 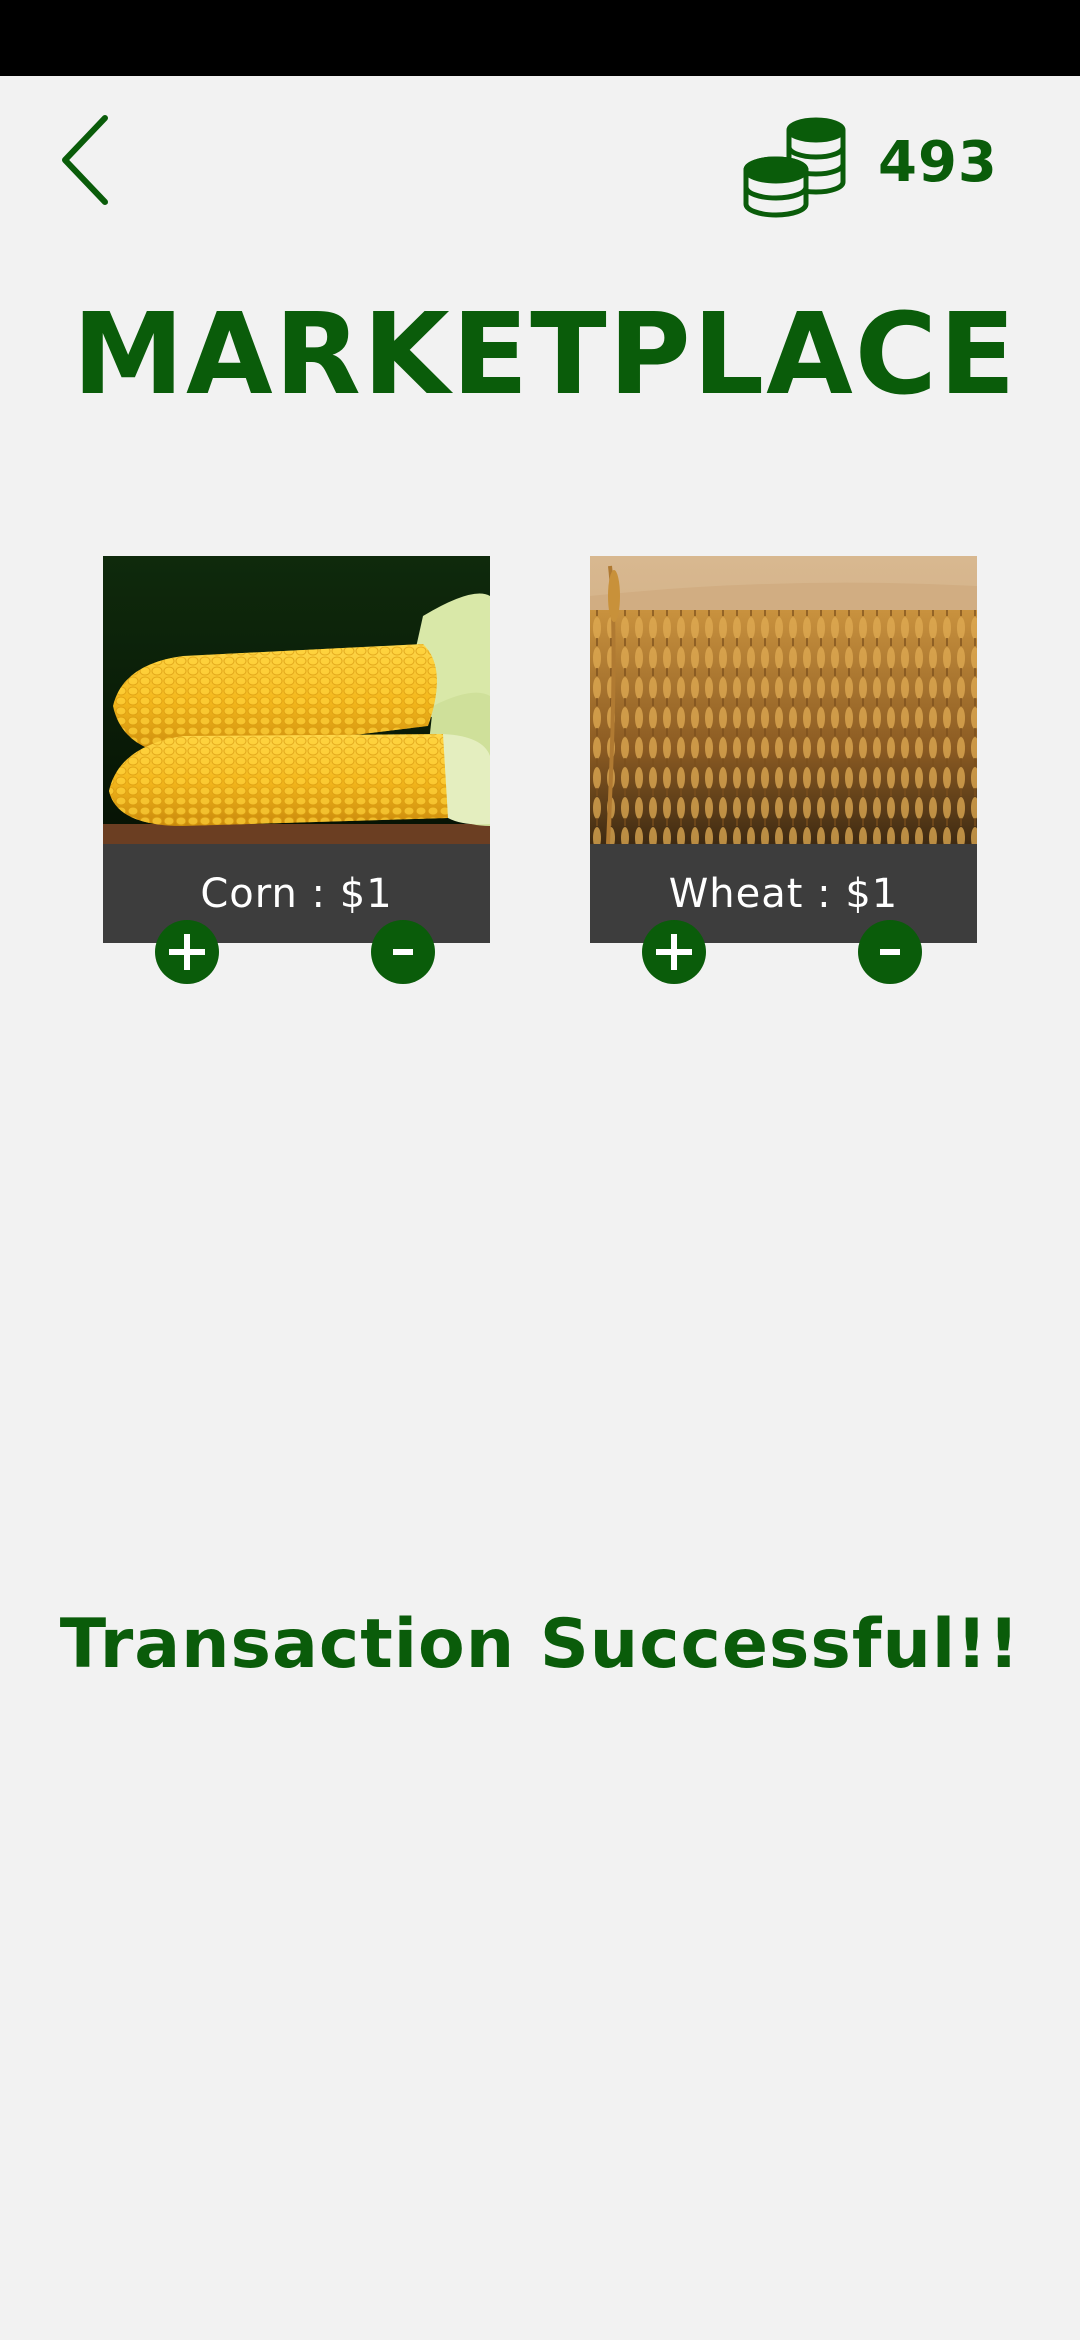 What do you see at coordinates (296, 893) in the screenshot?
I see `product-label-corn: Corn : $1` at bounding box center [296, 893].